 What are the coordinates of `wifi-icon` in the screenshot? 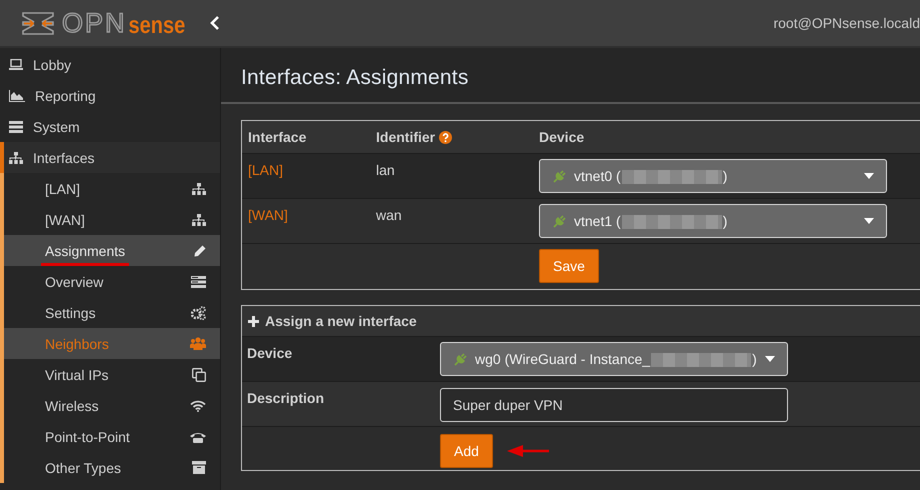 It's located at (198, 406).